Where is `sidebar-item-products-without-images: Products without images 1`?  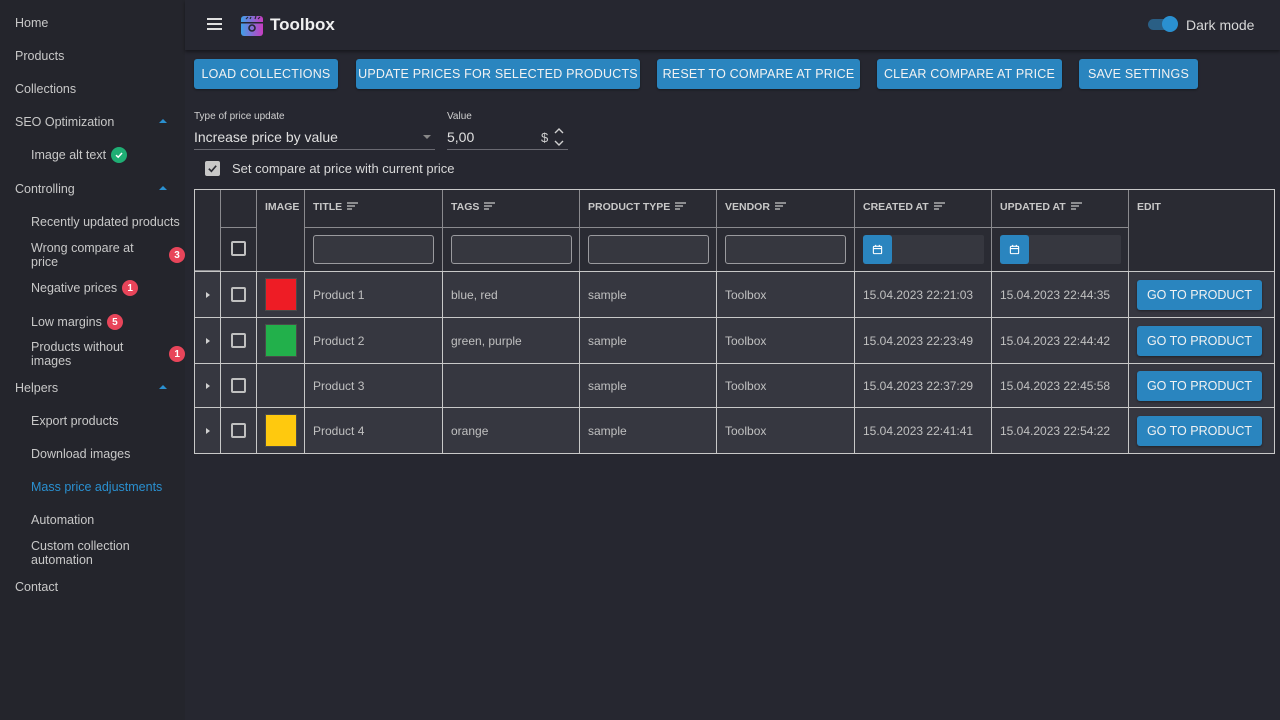 sidebar-item-products-without-images: Products without images 1 is located at coordinates (92, 354).